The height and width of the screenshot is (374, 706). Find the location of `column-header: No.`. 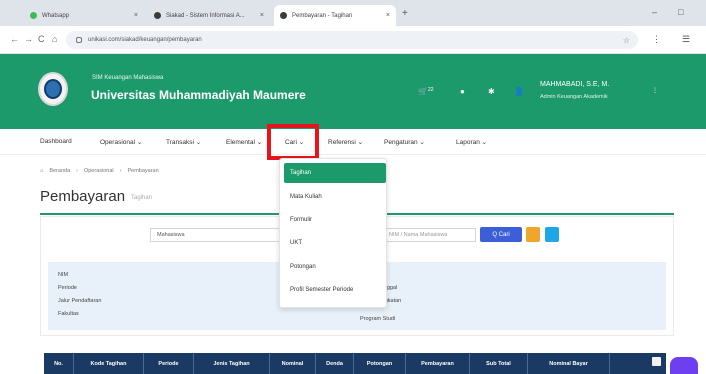

column-header: No. is located at coordinates (59, 363).